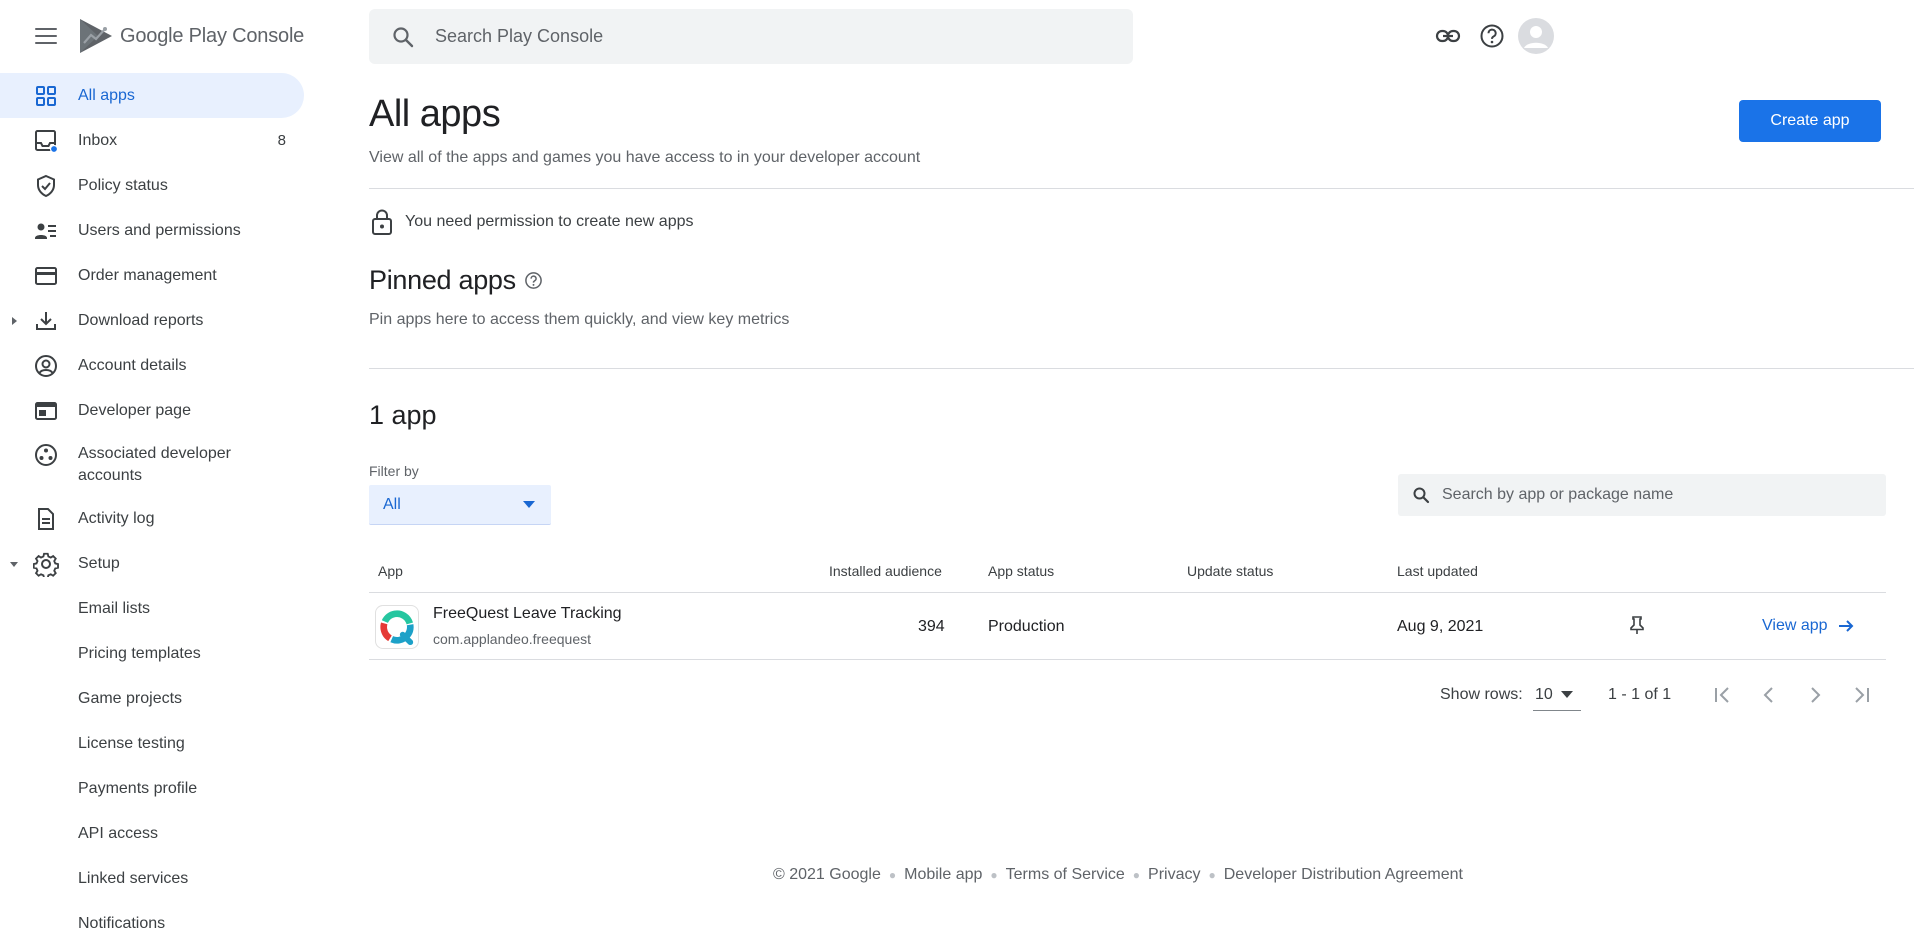 The width and height of the screenshot is (1920, 928). I want to click on sidebar-item-label: Linked services, so click(133, 878).